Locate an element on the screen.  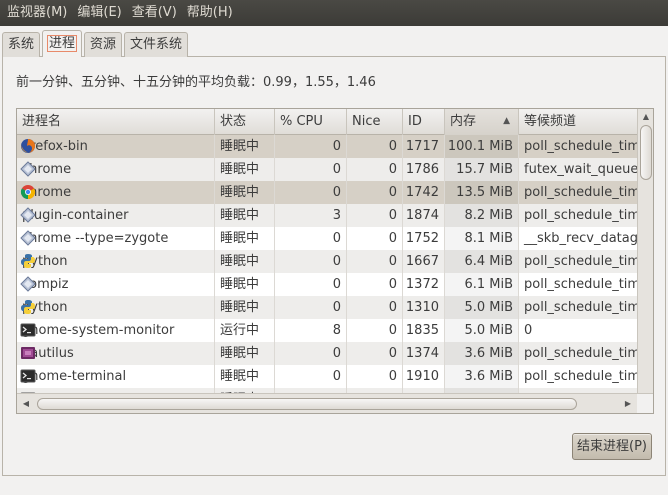
horizontal-scrollbar: ◀ ▶ is located at coordinates (335, 403).